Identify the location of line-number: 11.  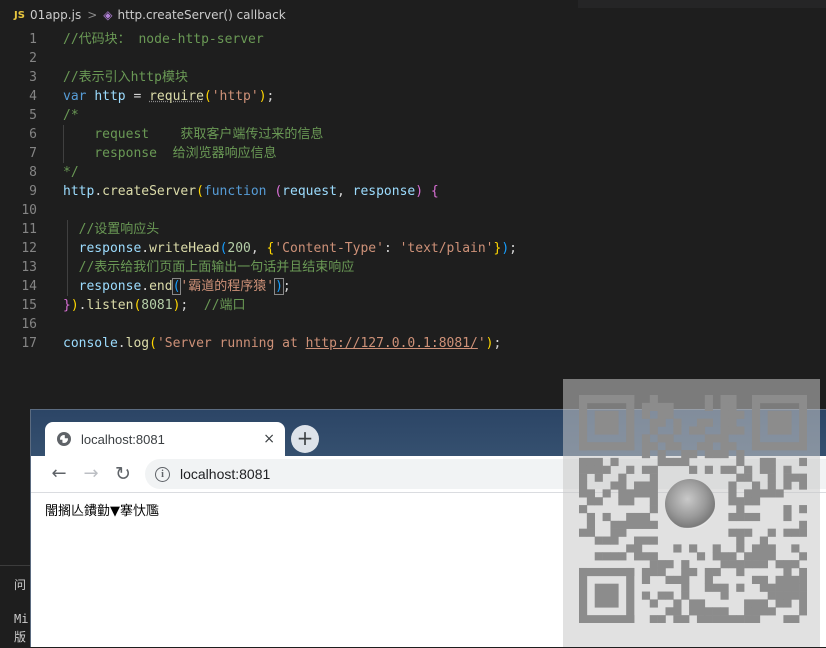
(29, 229).